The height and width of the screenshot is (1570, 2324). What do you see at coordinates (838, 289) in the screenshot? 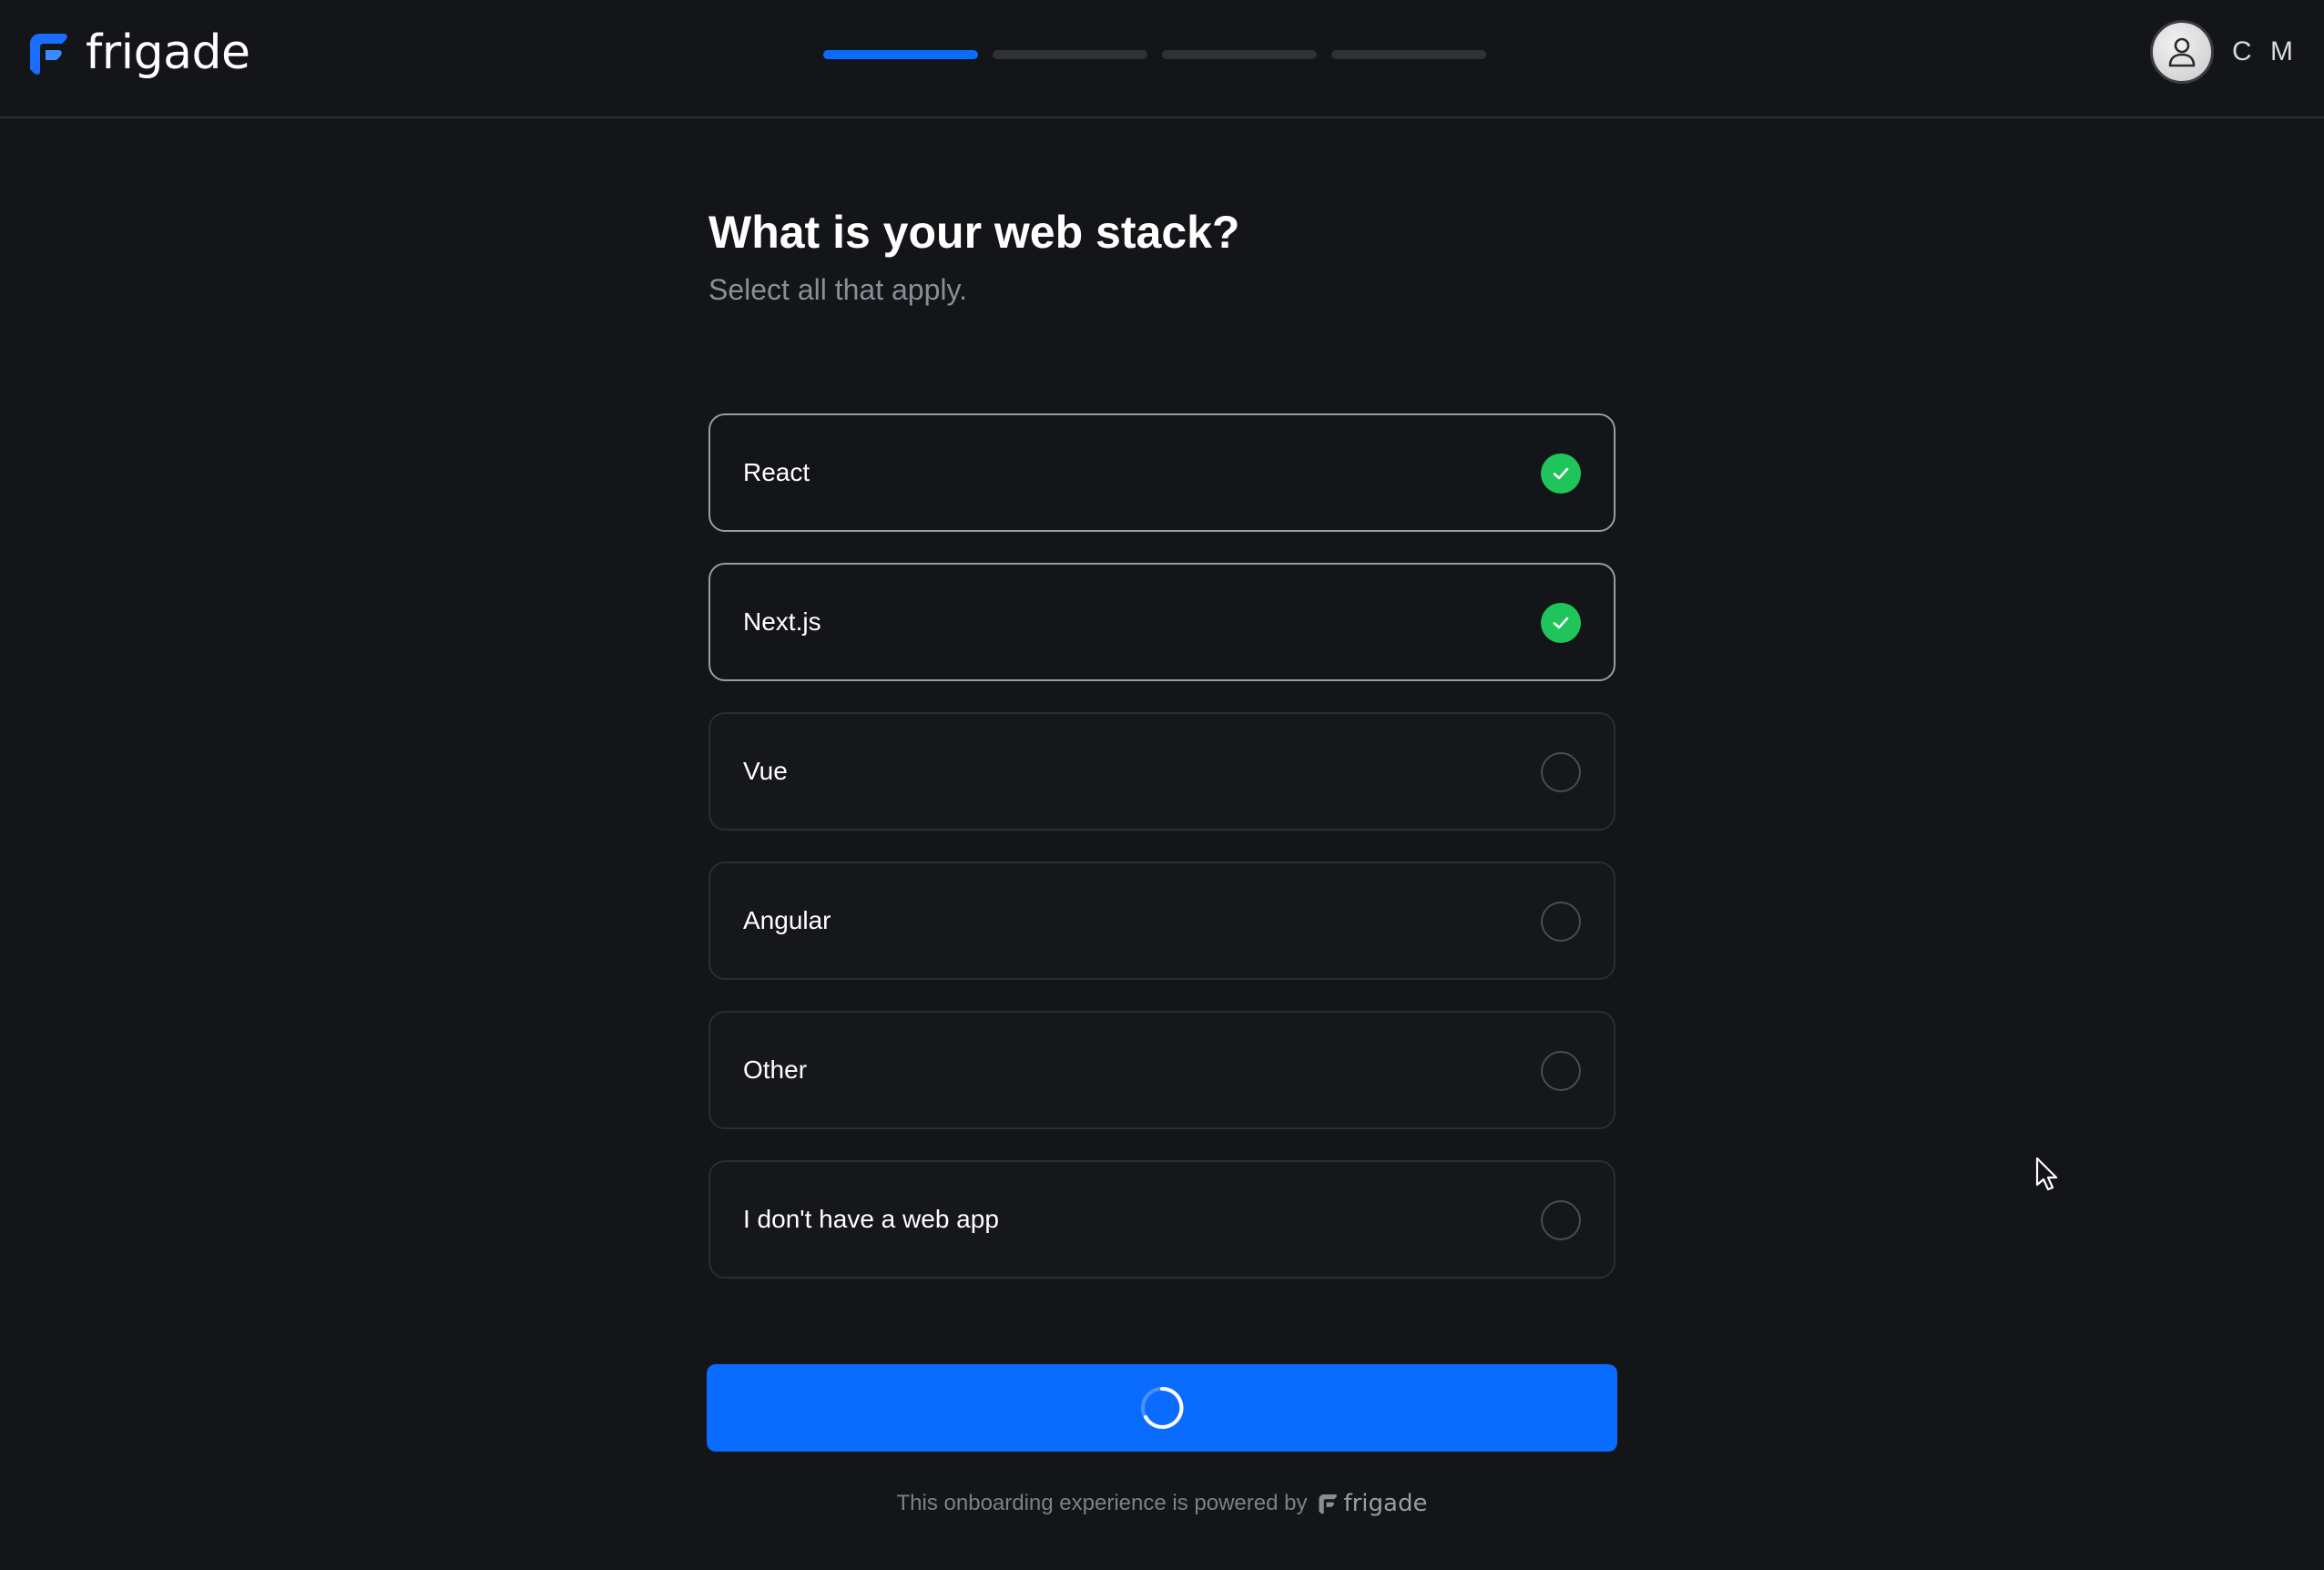
I see `page-subtitle: Select all that apply.` at bounding box center [838, 289].